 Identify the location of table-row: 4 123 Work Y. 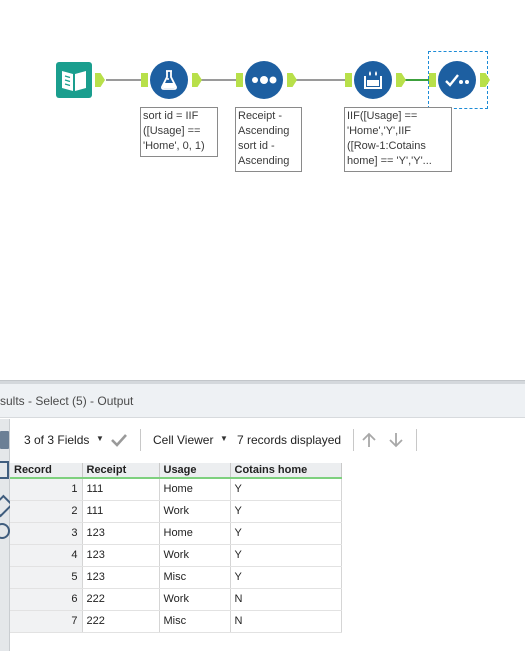
(176, 555).